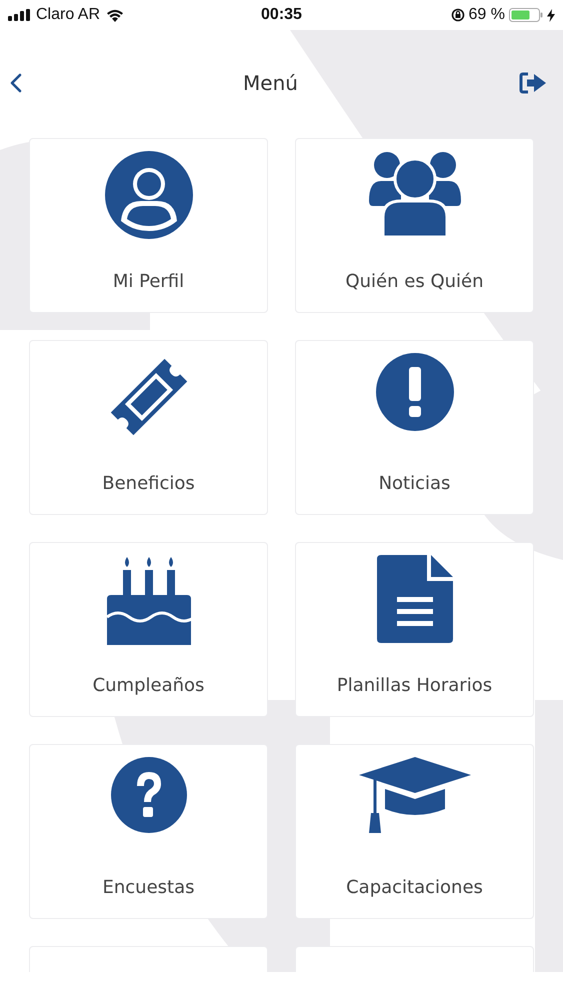 Image resolution: width=563 pixels, height=1000 pixels. Describe the element at coordinates (148, 600) in the screenshot. I see `birthday-cake-icon` at that location.